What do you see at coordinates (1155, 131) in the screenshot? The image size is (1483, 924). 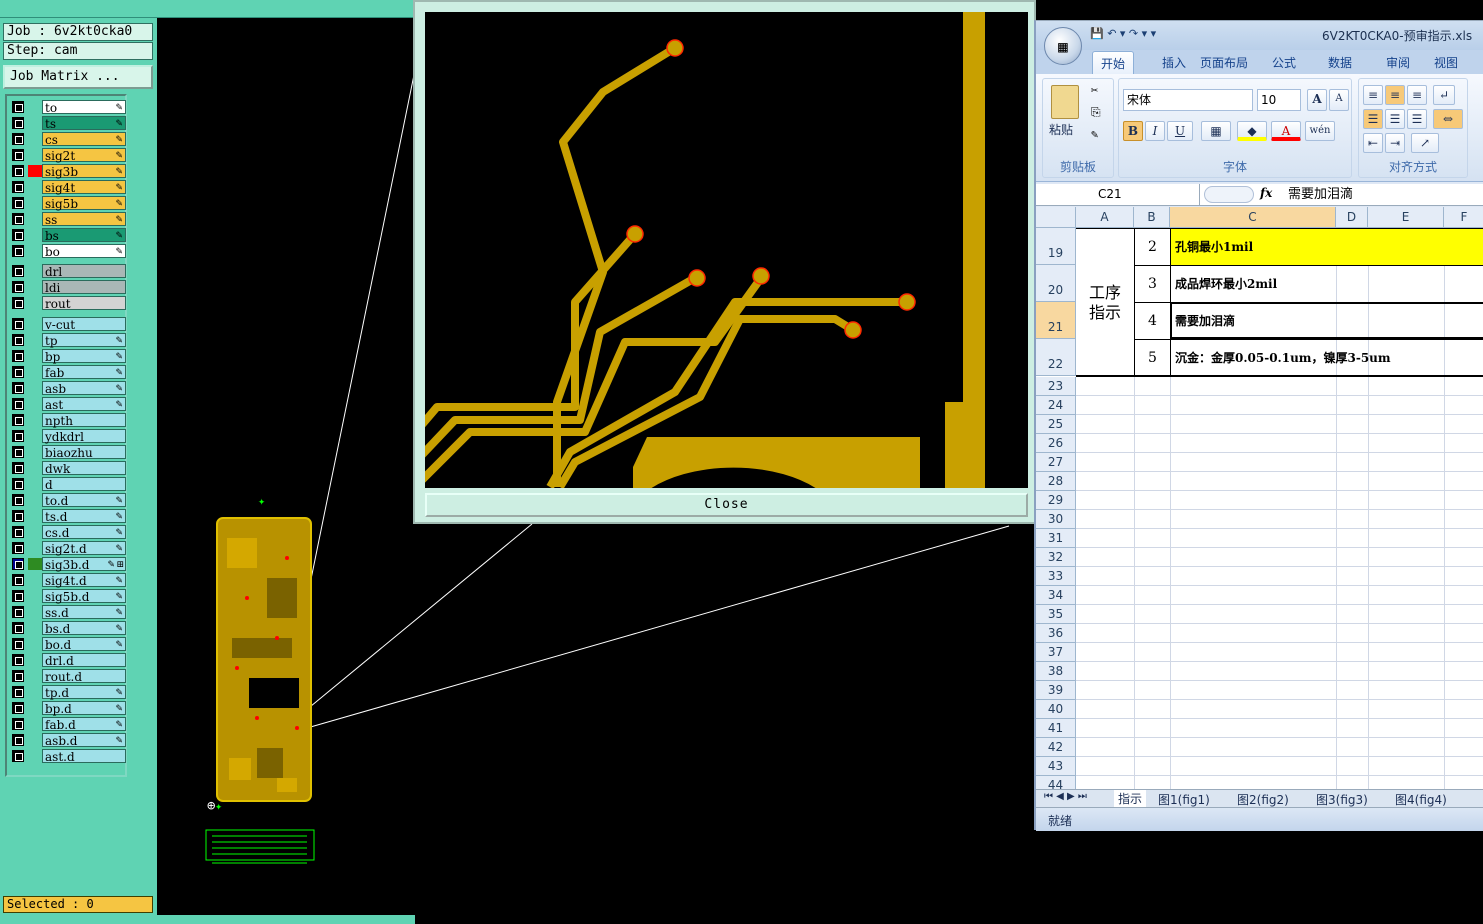 I see `italic-button: I` at bounding box center [1155, 131].